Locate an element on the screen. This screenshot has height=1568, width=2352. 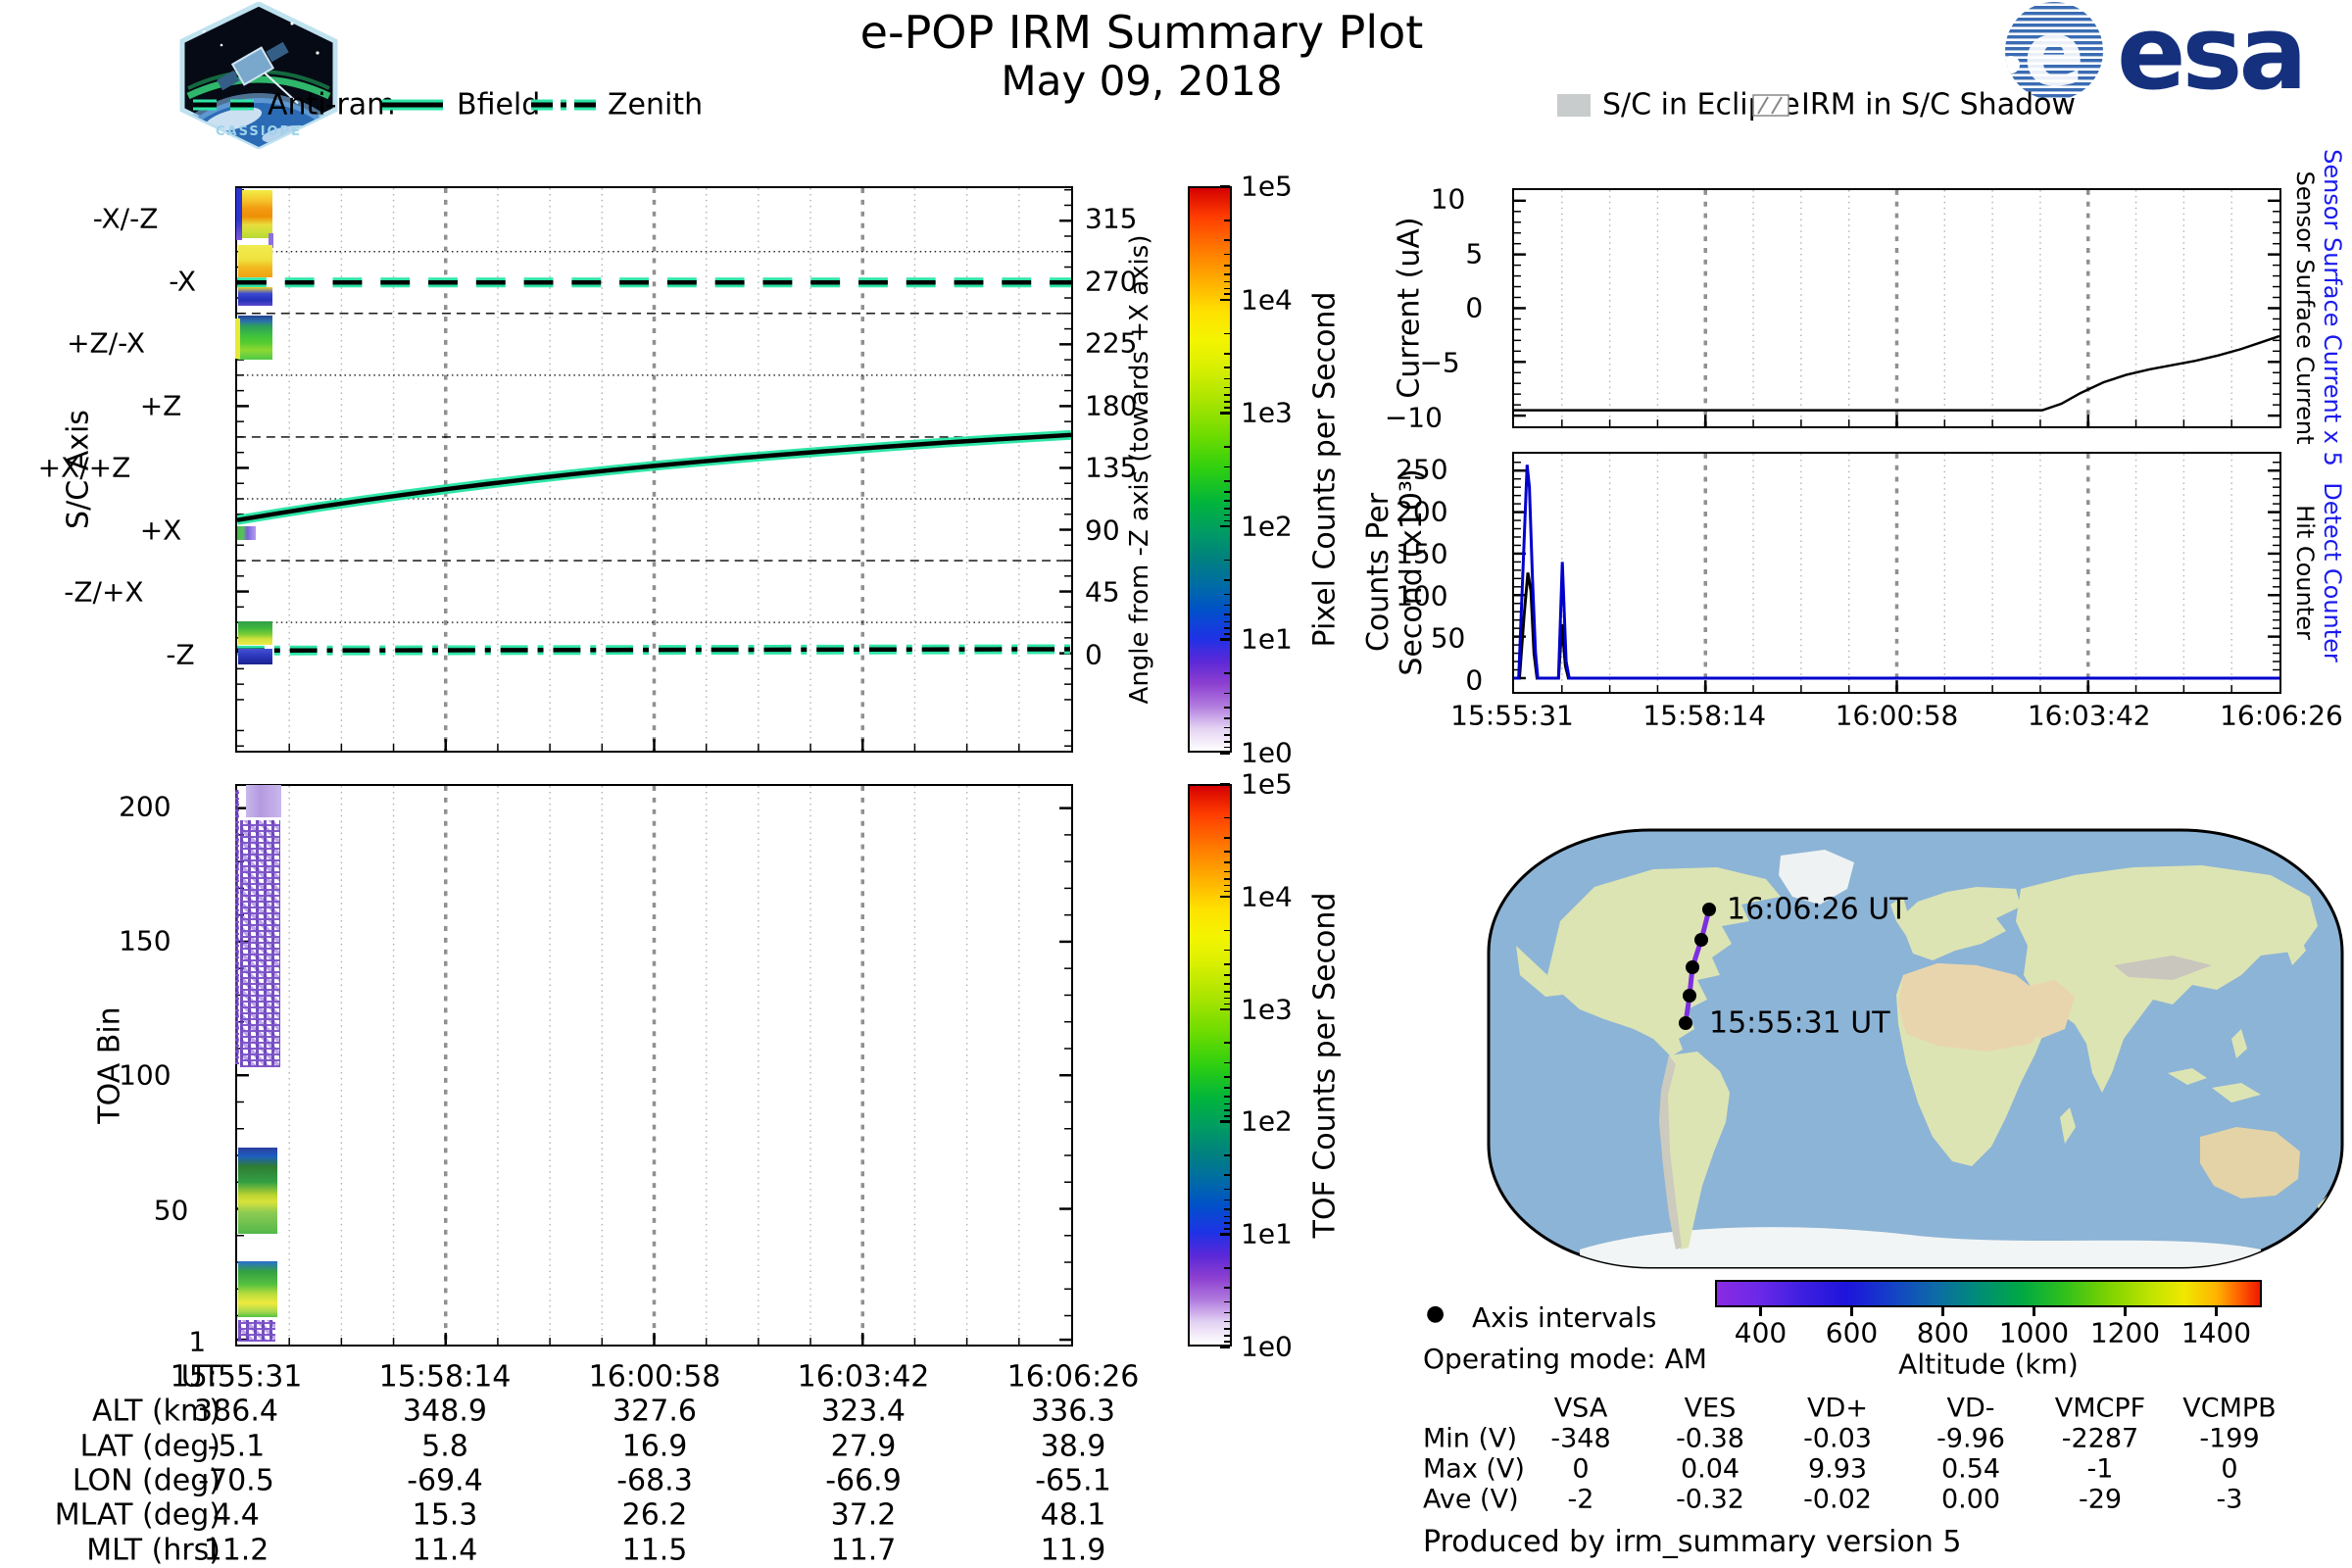
vt-row-max: Max (V) is located at coordinates (1474, 1469).